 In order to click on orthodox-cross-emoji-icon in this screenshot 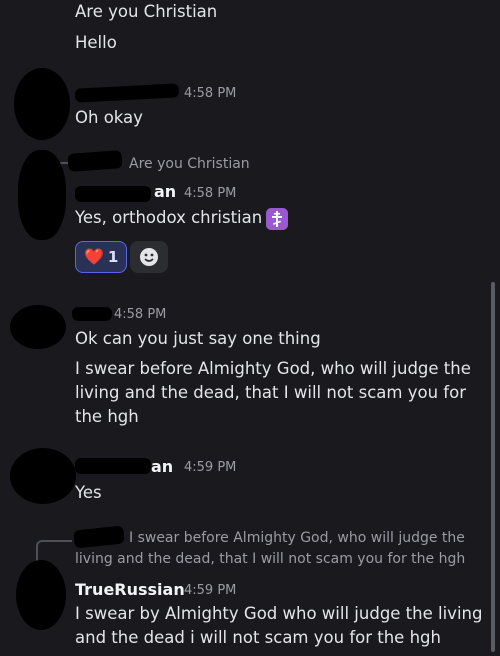, I will do `click(277, 218)`.